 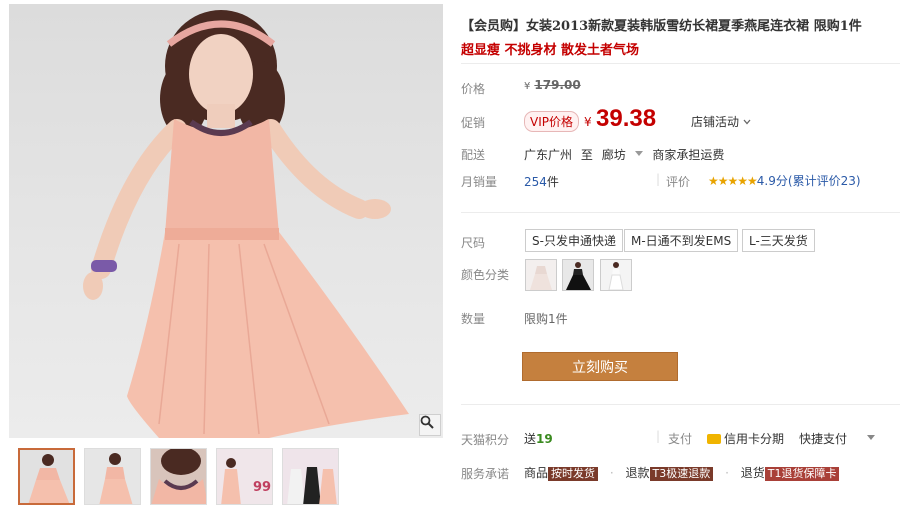 I want to click on on-time-delivery-tag: 按时发货, so click(x=573, y=474).